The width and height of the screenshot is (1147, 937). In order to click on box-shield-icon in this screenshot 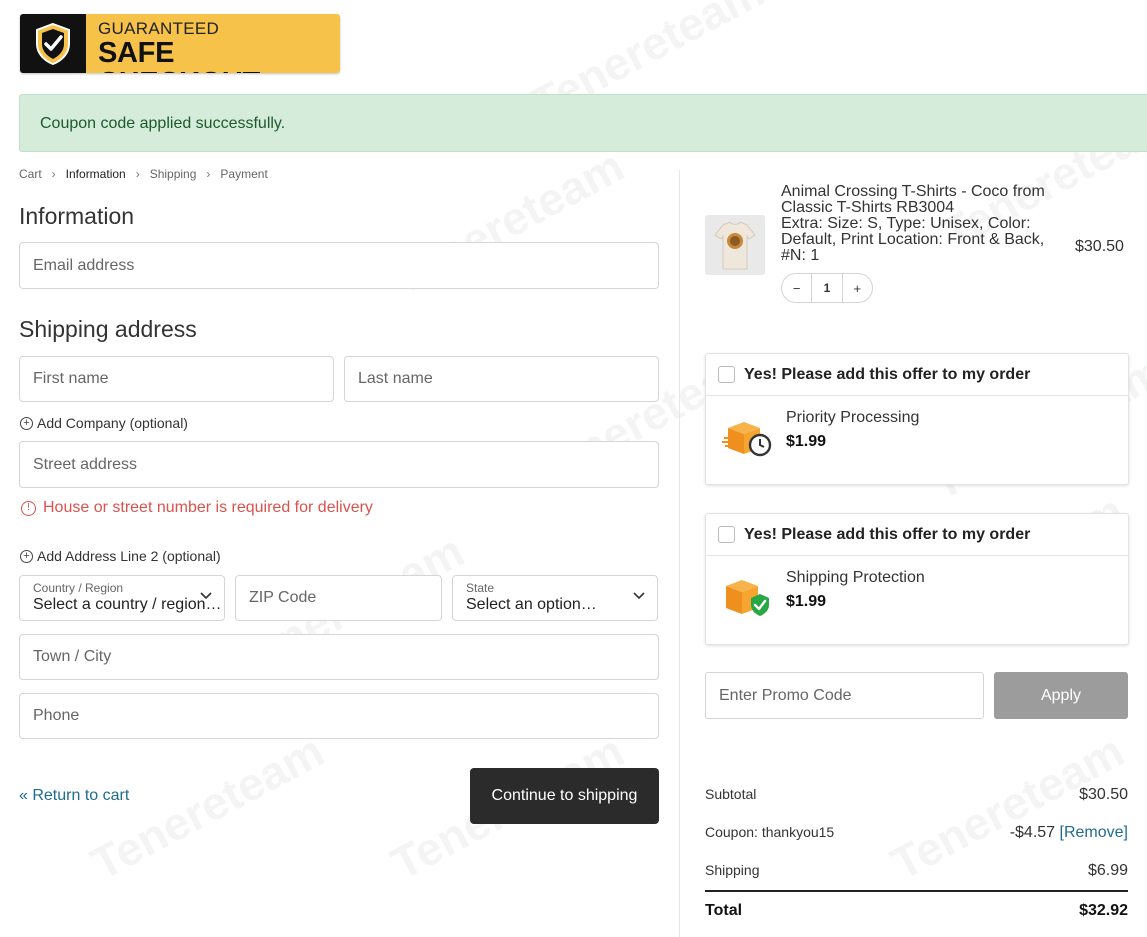, I will do `click(747, 598)`.